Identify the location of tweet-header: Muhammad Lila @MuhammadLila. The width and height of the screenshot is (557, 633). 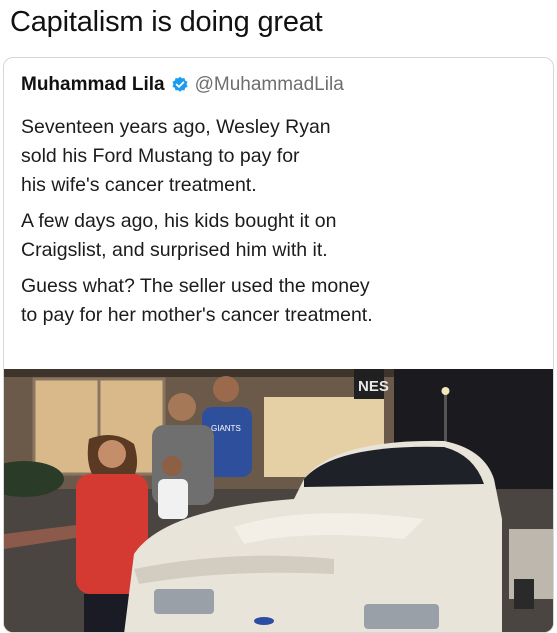
(182, 85).